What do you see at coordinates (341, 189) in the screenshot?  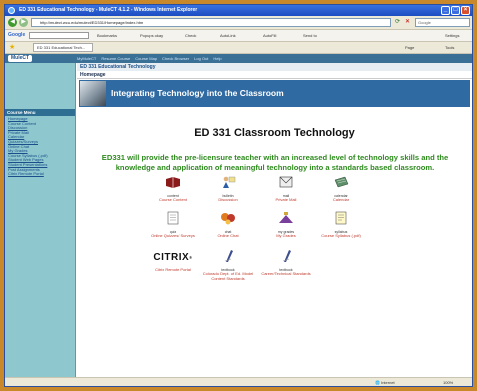 I see `tile-calendar: calendar Calendar` at bounding box center [341, 189].